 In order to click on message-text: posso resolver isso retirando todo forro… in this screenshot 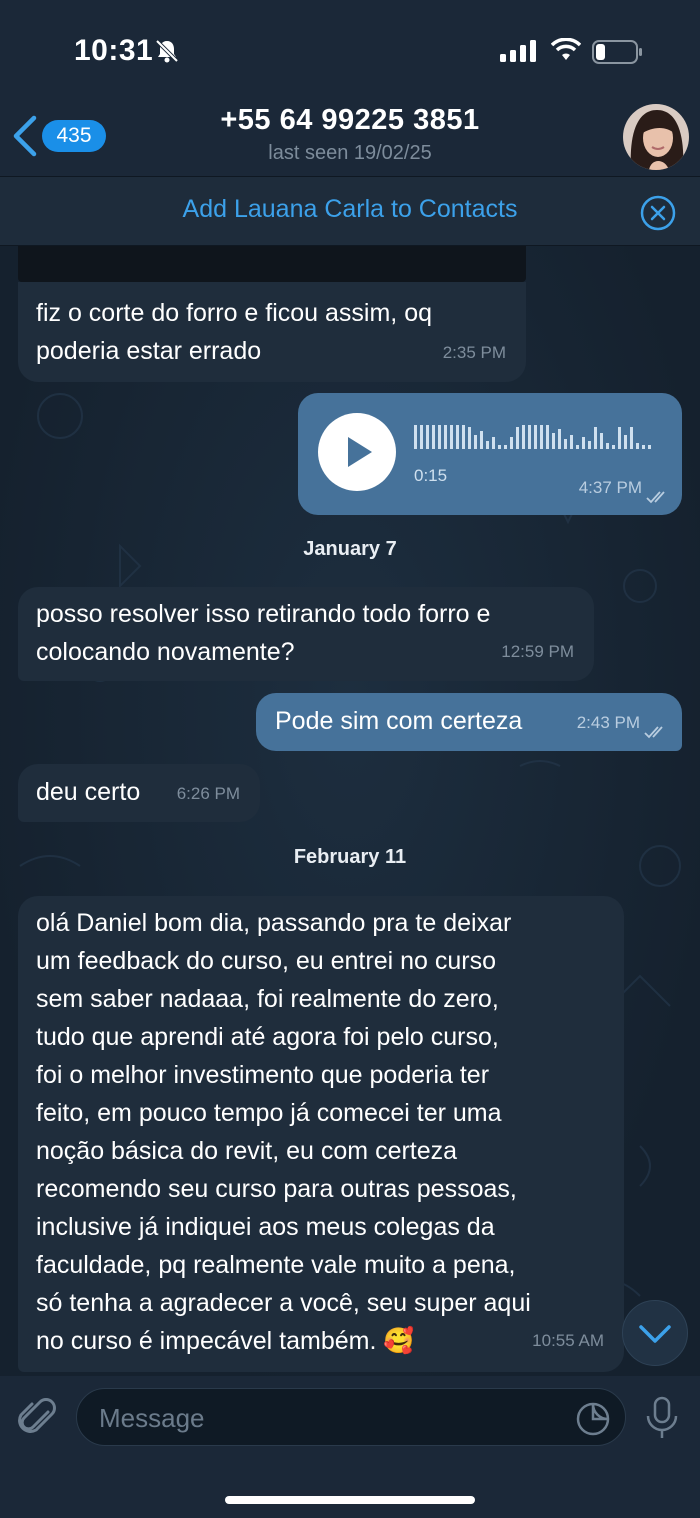, I will do `click(263, 633)`.